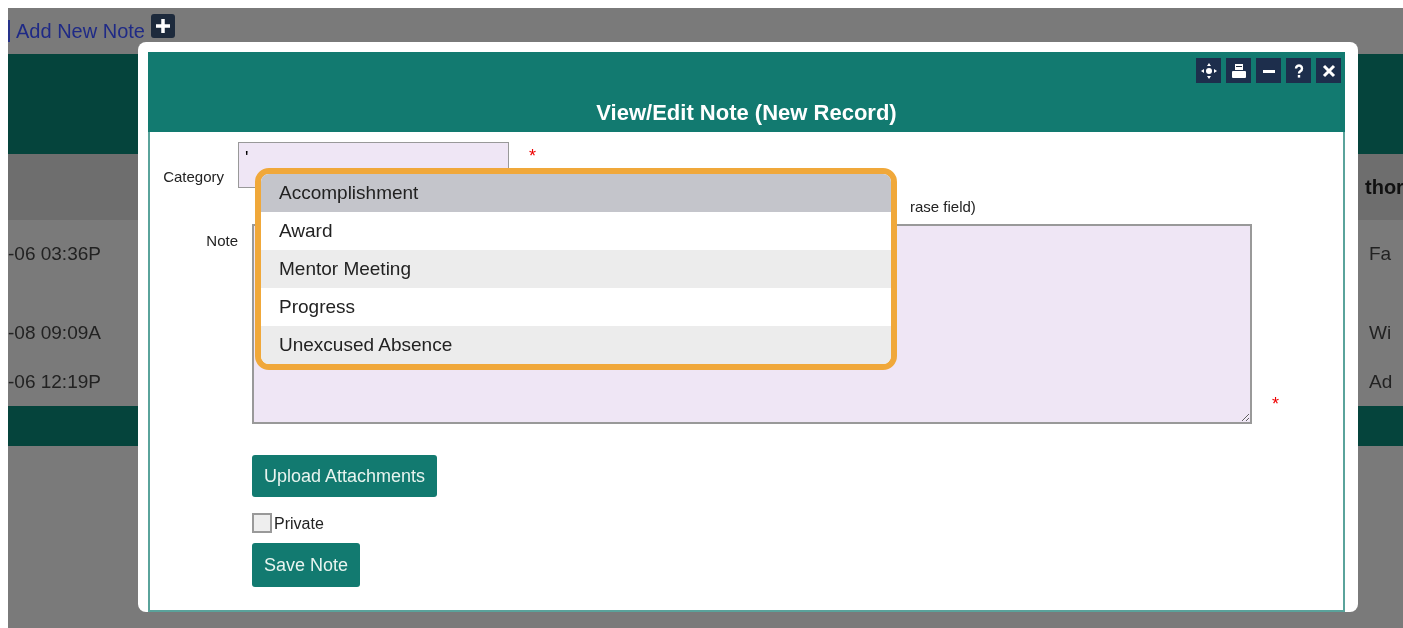  What do you see at coordinates (1208, 70) in the screenshot?
I see `move-icon` at bounding box center [1208, 70].